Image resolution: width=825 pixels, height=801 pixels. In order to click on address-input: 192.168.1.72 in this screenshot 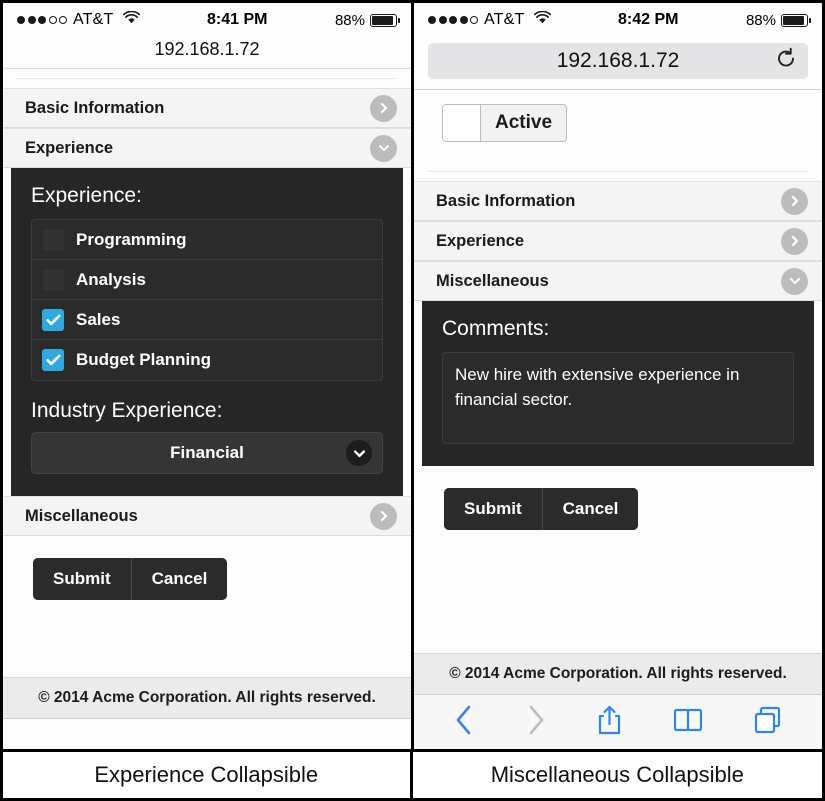, I will do `click(618, 61)`.